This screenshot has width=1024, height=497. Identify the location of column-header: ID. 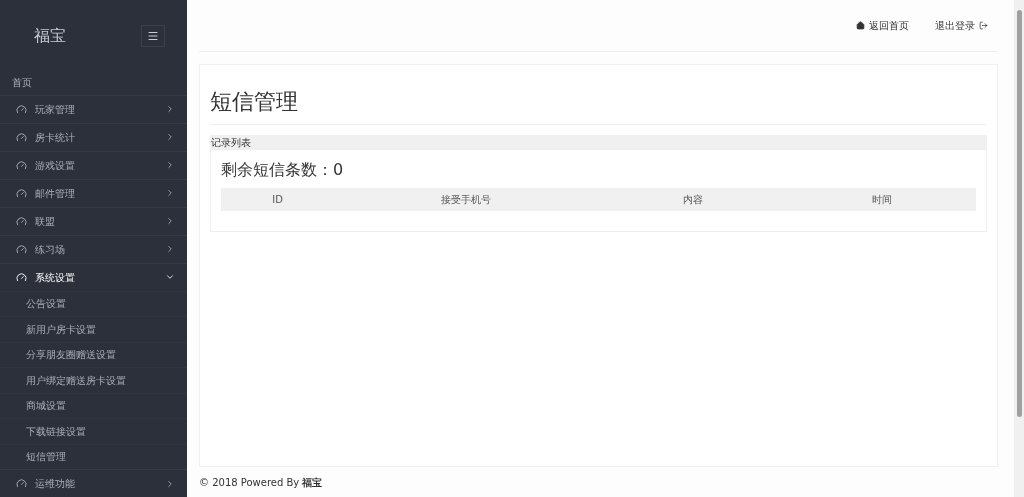
(277, 200).